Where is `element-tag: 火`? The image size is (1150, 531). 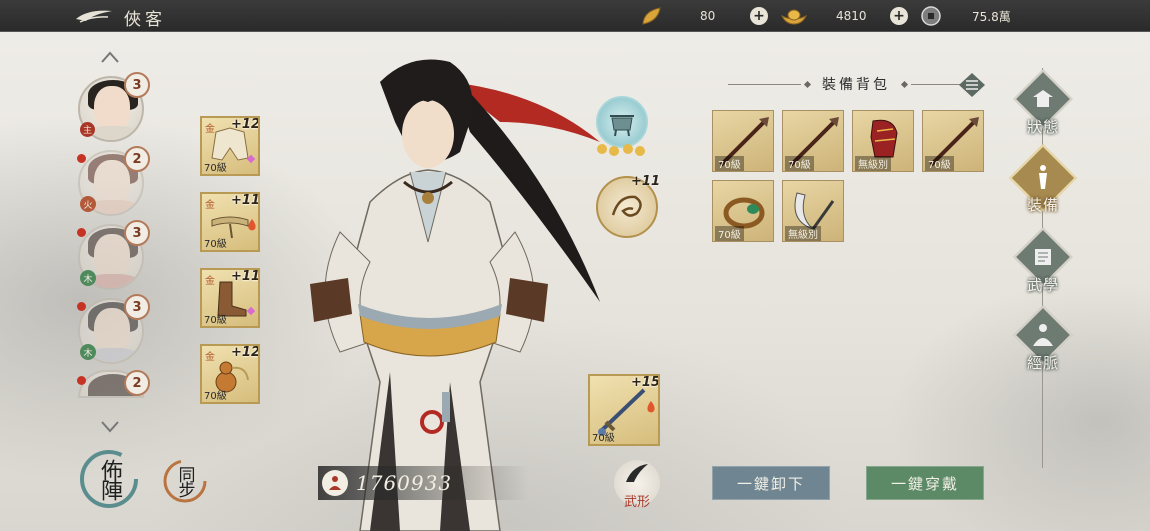 element-tag: 火 is located at coordinates (88, 204).